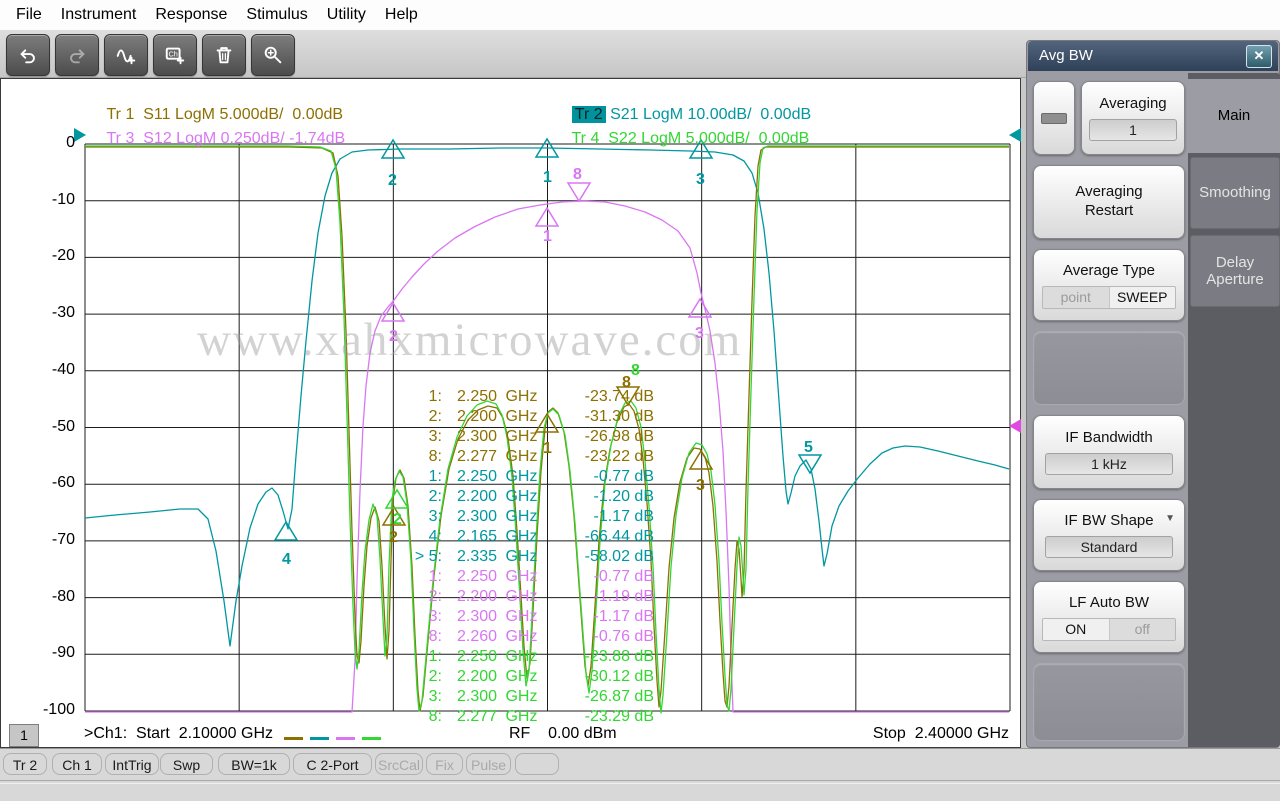 This screenshot has height=801, width=1280. What do you see at coordinates (24, 735) in the screenshot?
I see `channel-number-badge: 1` at bounding box center [24, 735].